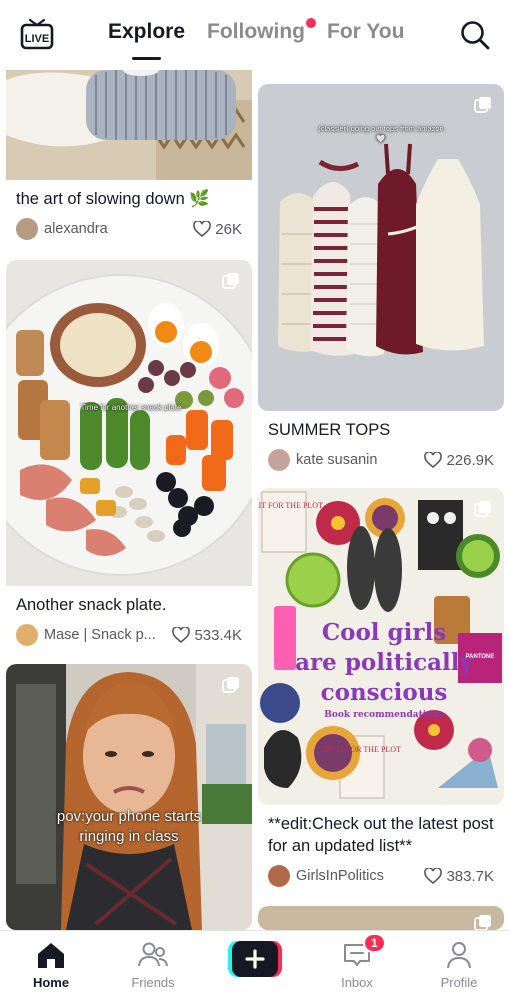 Image resolution: width=510 pixels, height=1007 pixels. I want to click on friends-icon, so click(153, 954).